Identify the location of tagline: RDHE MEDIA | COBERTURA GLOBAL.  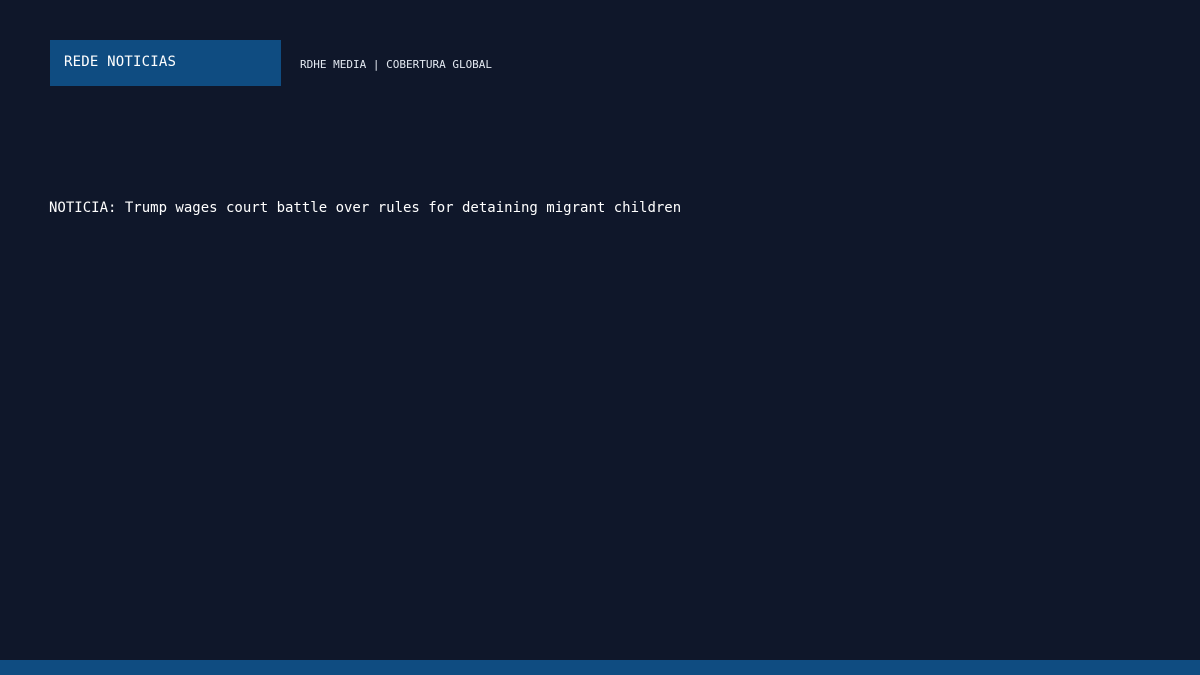
(396, 64).